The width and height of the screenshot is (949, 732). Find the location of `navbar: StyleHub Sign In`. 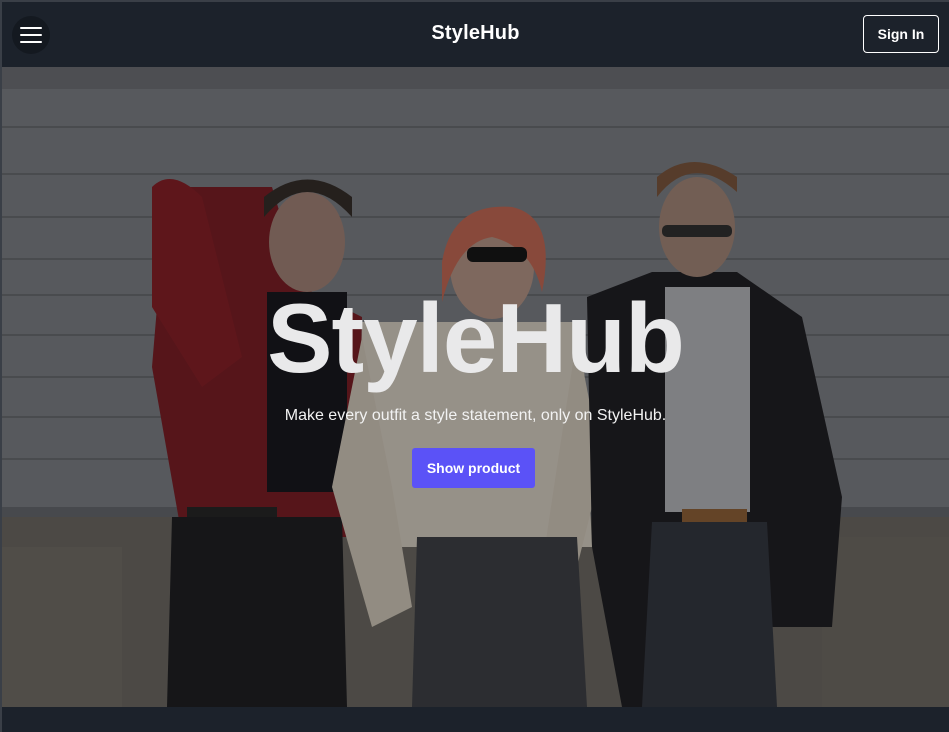

navbar: StyleHub Sign In is located at coordinates (475, 34).